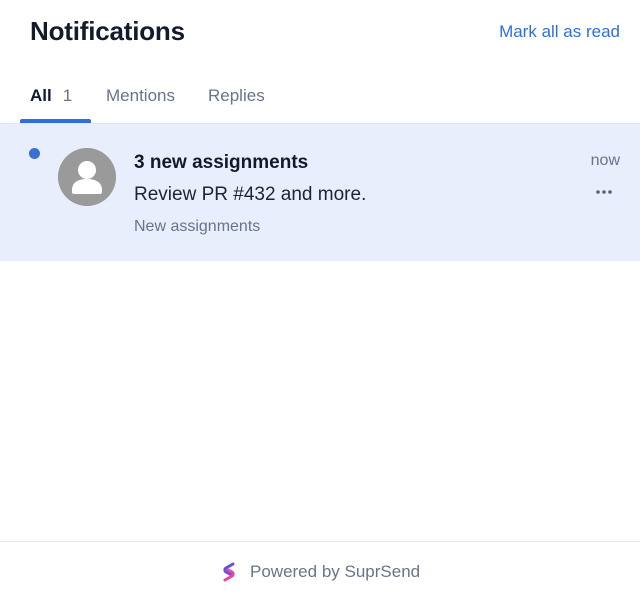 The image size is (640, 601). Describe the element at coordinates (107, 31) in the screenshot. I see `page-title: Notifications` at that location.